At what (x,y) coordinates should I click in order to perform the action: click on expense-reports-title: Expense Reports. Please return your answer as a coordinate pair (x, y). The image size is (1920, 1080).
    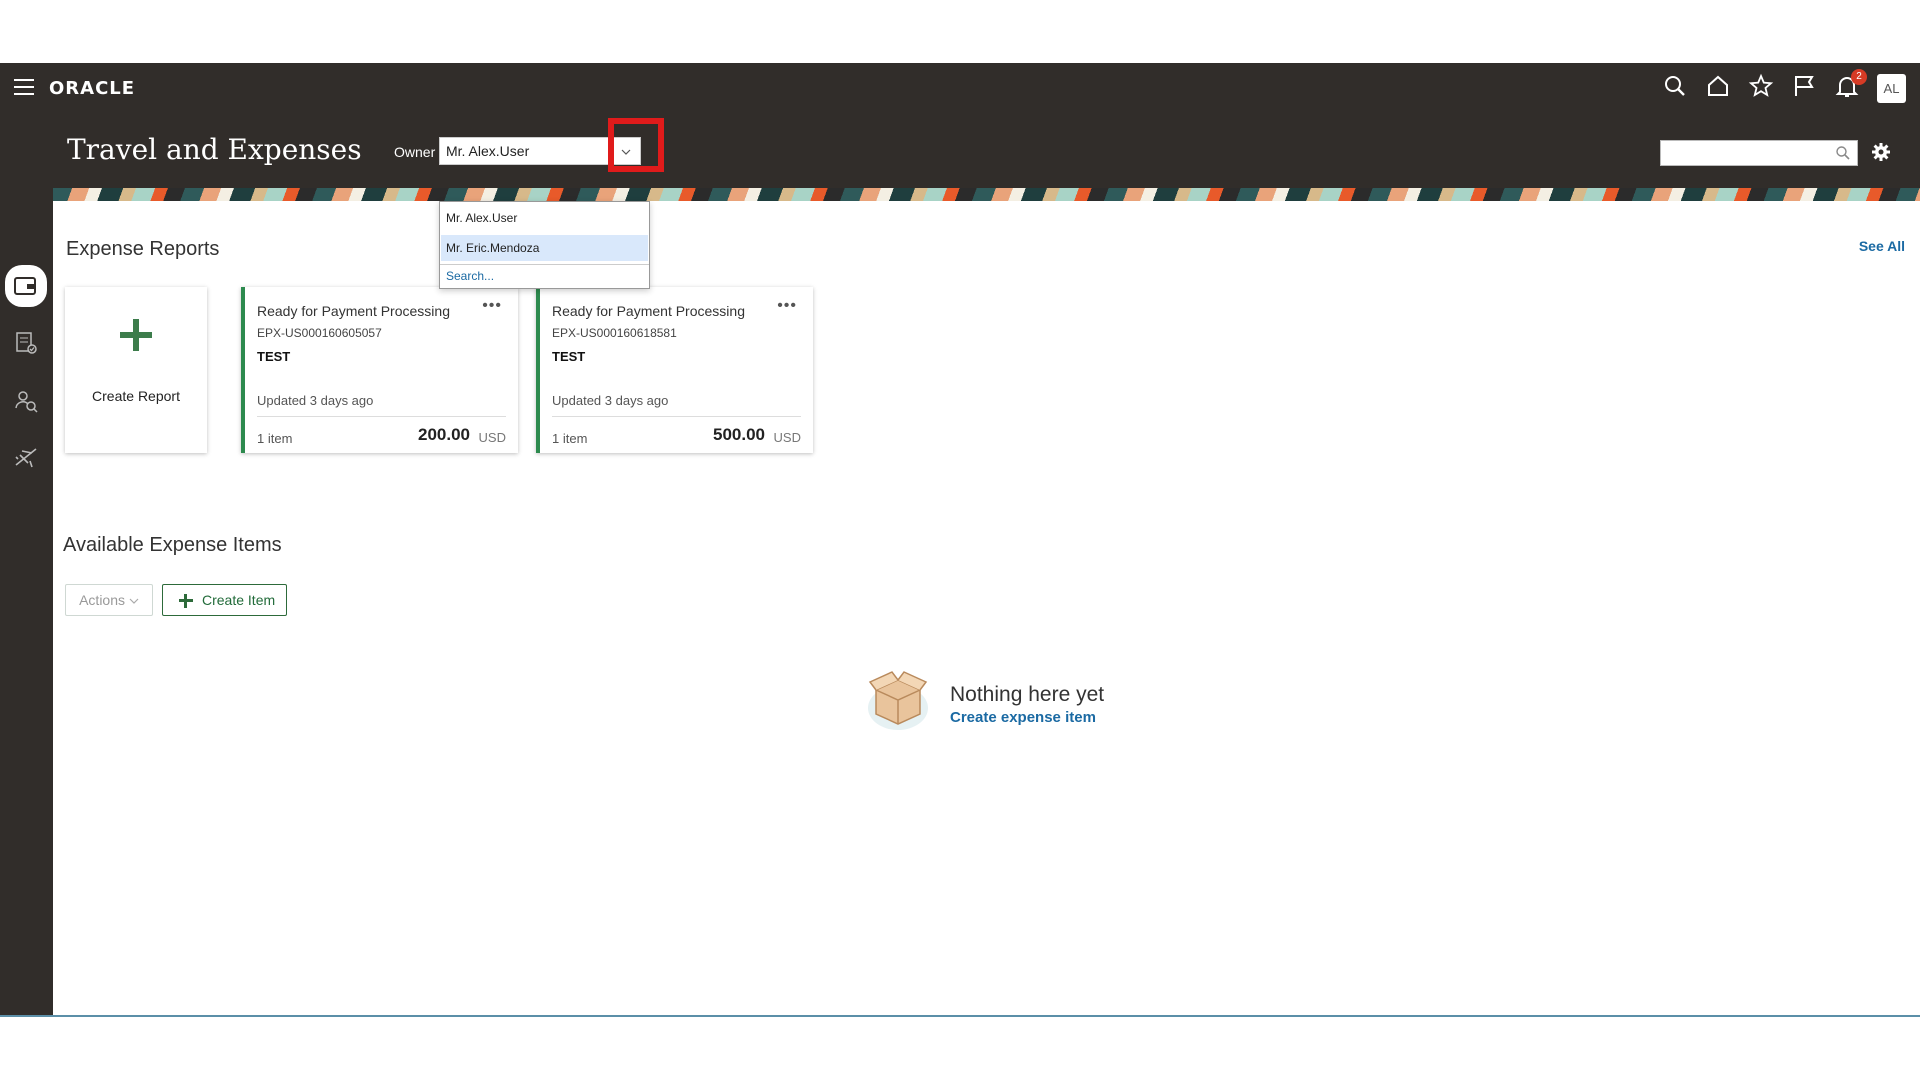
    Looking at the image, I should click on (143, 249).